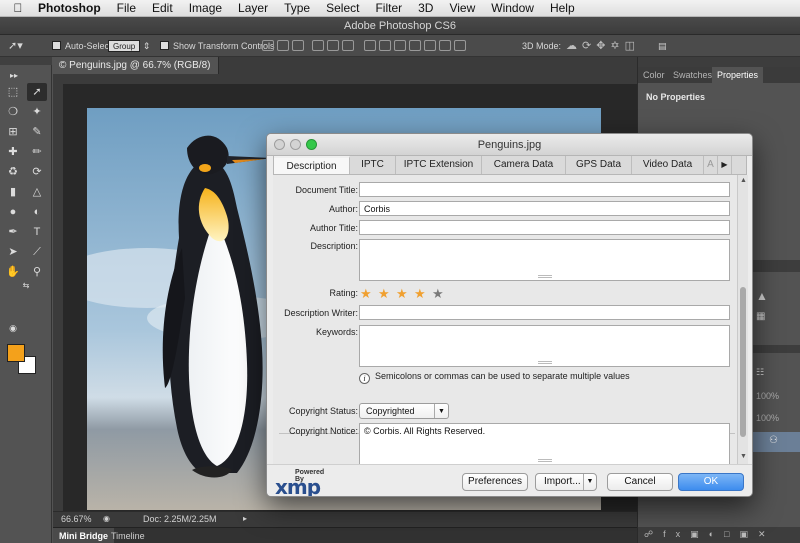 The image size is (800, 543). I want to click on tab-scroll-right-icon: ▶, so click(725, 165).